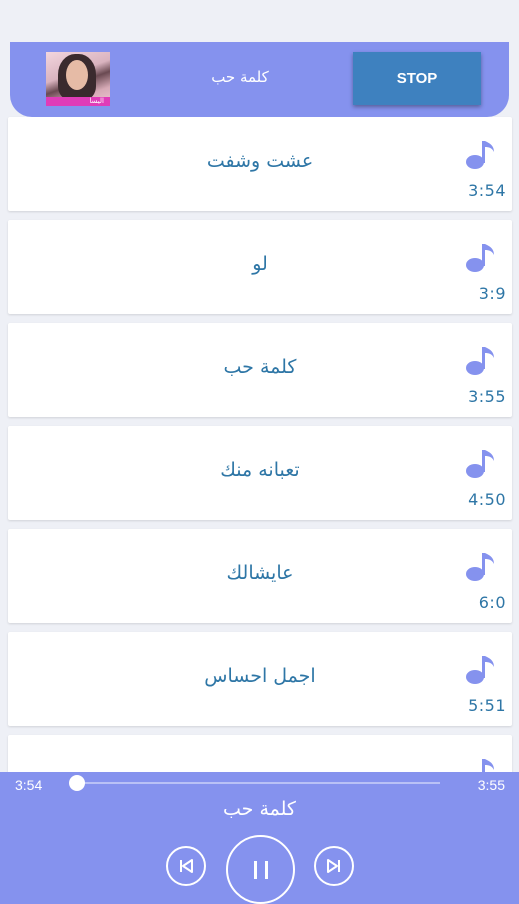 Image resolution: width=519 pixels, height=904 pixels. I want to click on song-item, so click(260, 753).